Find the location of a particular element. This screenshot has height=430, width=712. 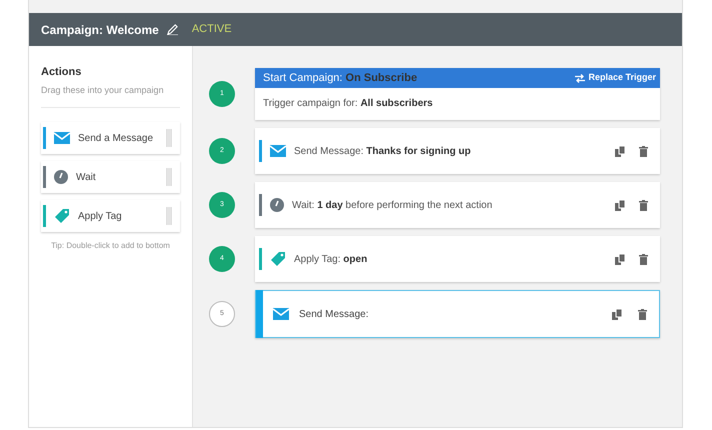

swap-icon is located at coordinates (580, 78).